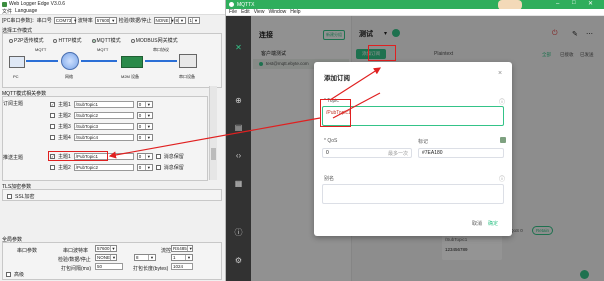  Describe the element at coordinates (26, 11) in the screenshot. I see `menu-language: Language` at that location.